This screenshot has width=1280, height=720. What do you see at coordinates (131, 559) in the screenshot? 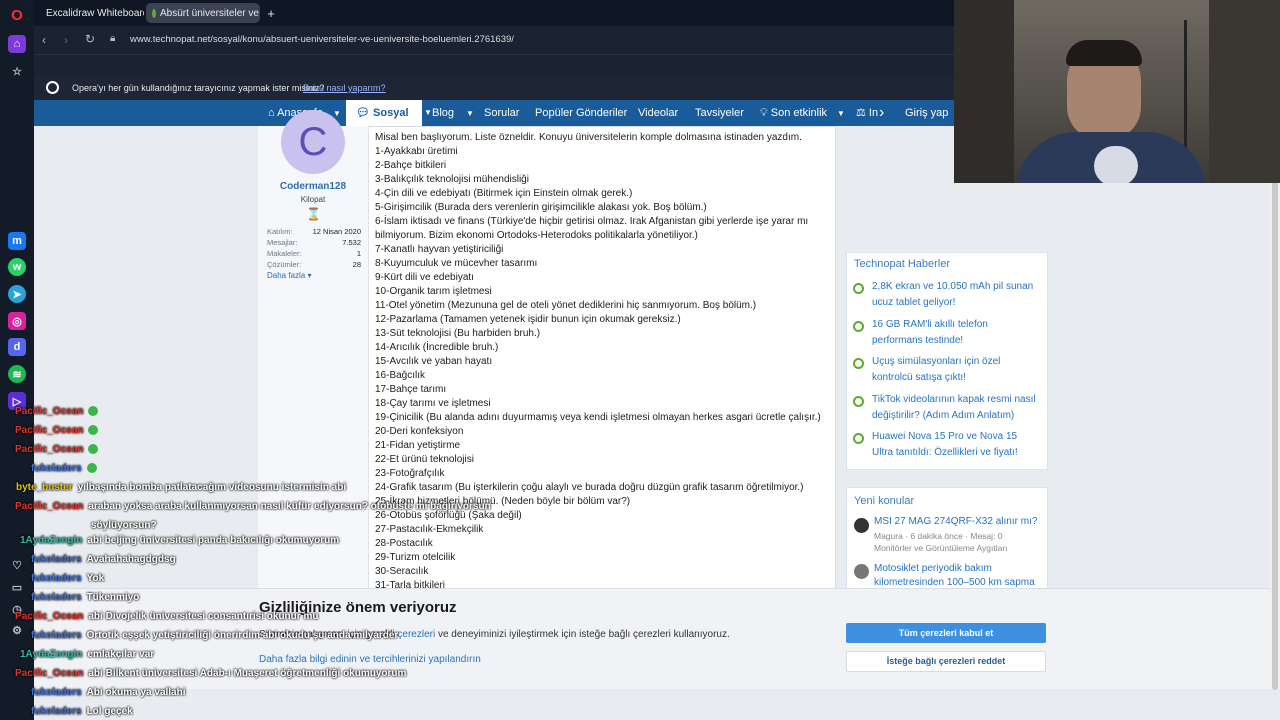
I see `chat-text: Avahahahagdgdsg` at bounding box center [131, 559].